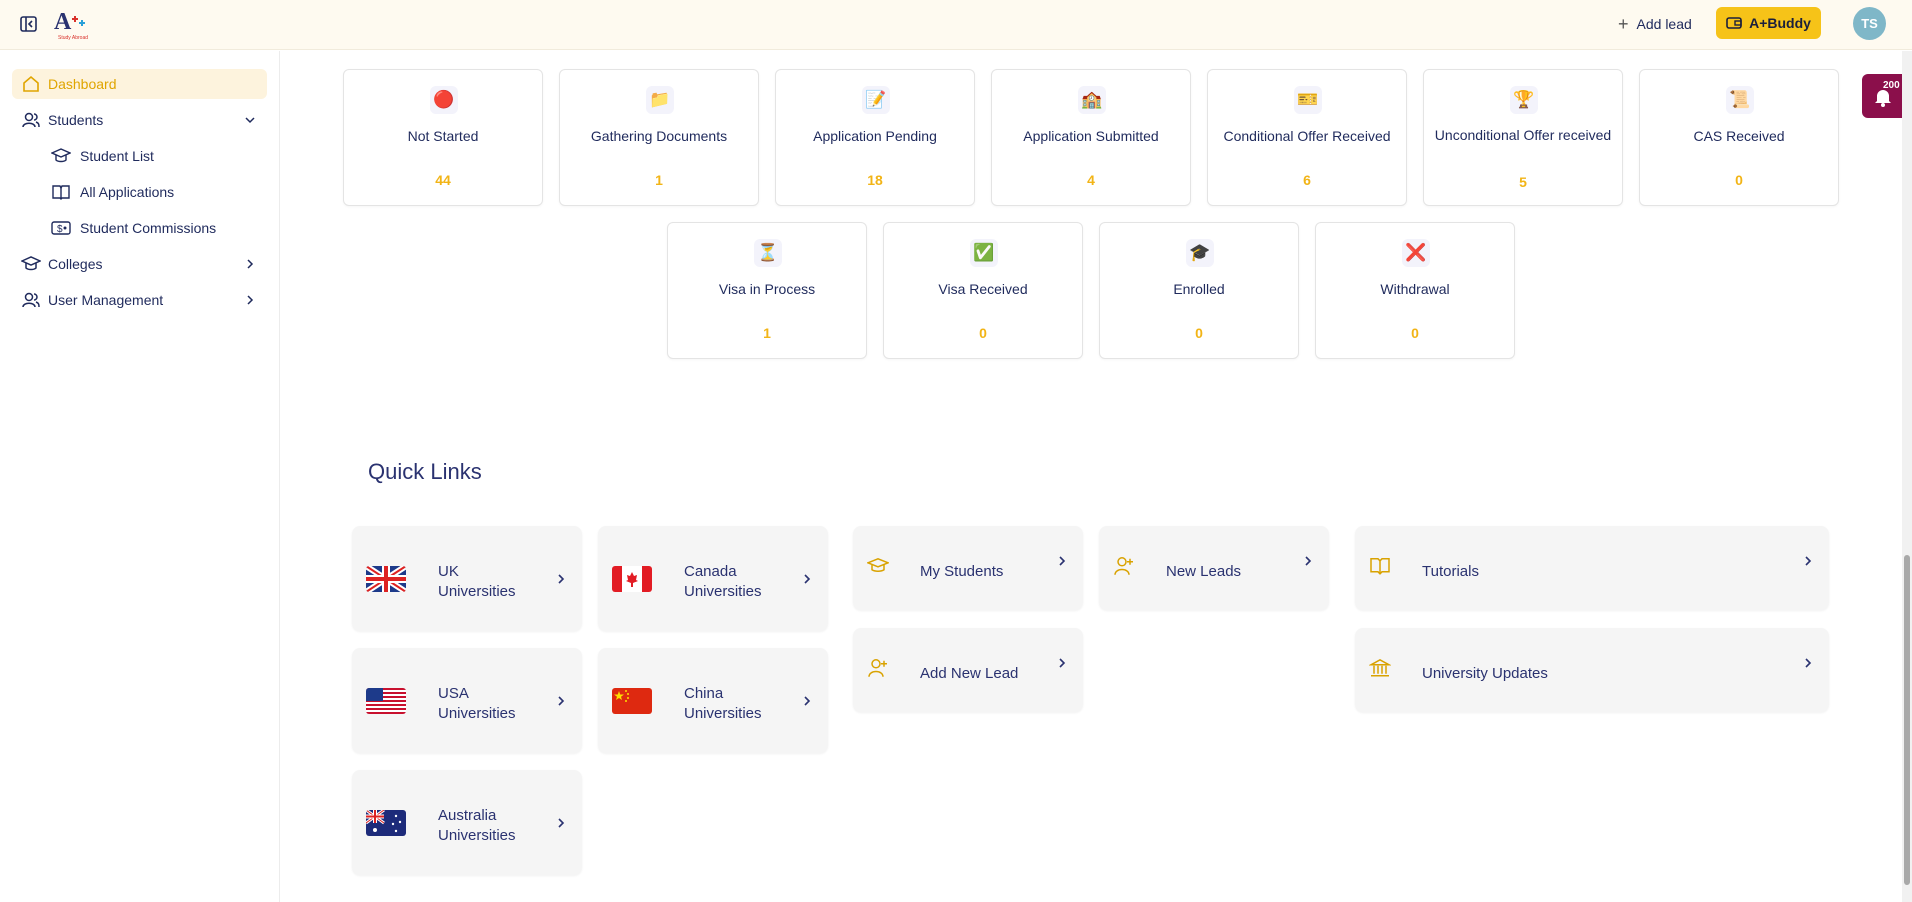 The width and height of the screenshot is (1912, 902). I want to click on status-icon: 🔴, so click(444, 100).